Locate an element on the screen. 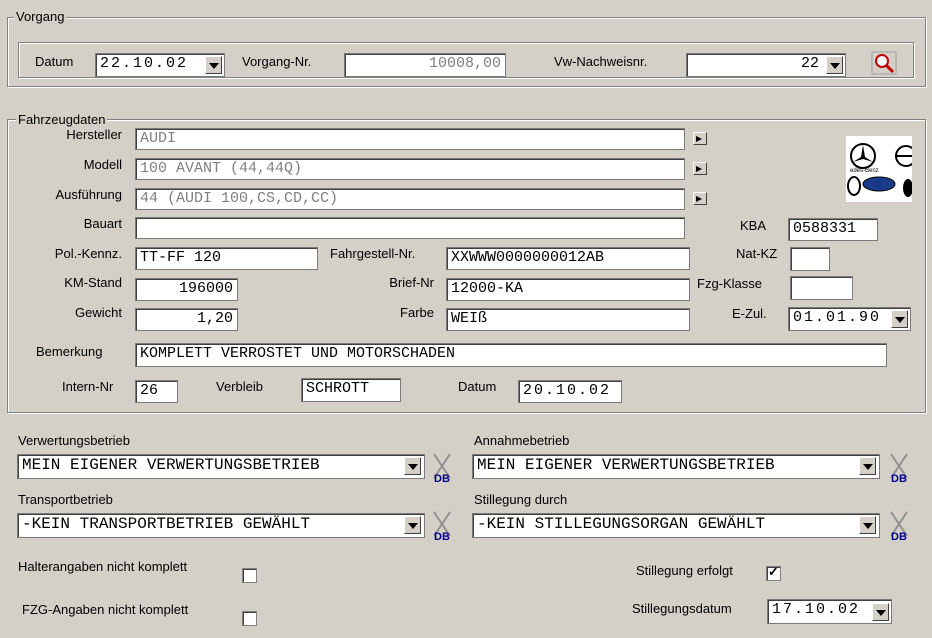 This screenshot has width=932, height=638. stillegung-erfolgt-label: Stillegung erfolgt is located at coordinates (684, 570).